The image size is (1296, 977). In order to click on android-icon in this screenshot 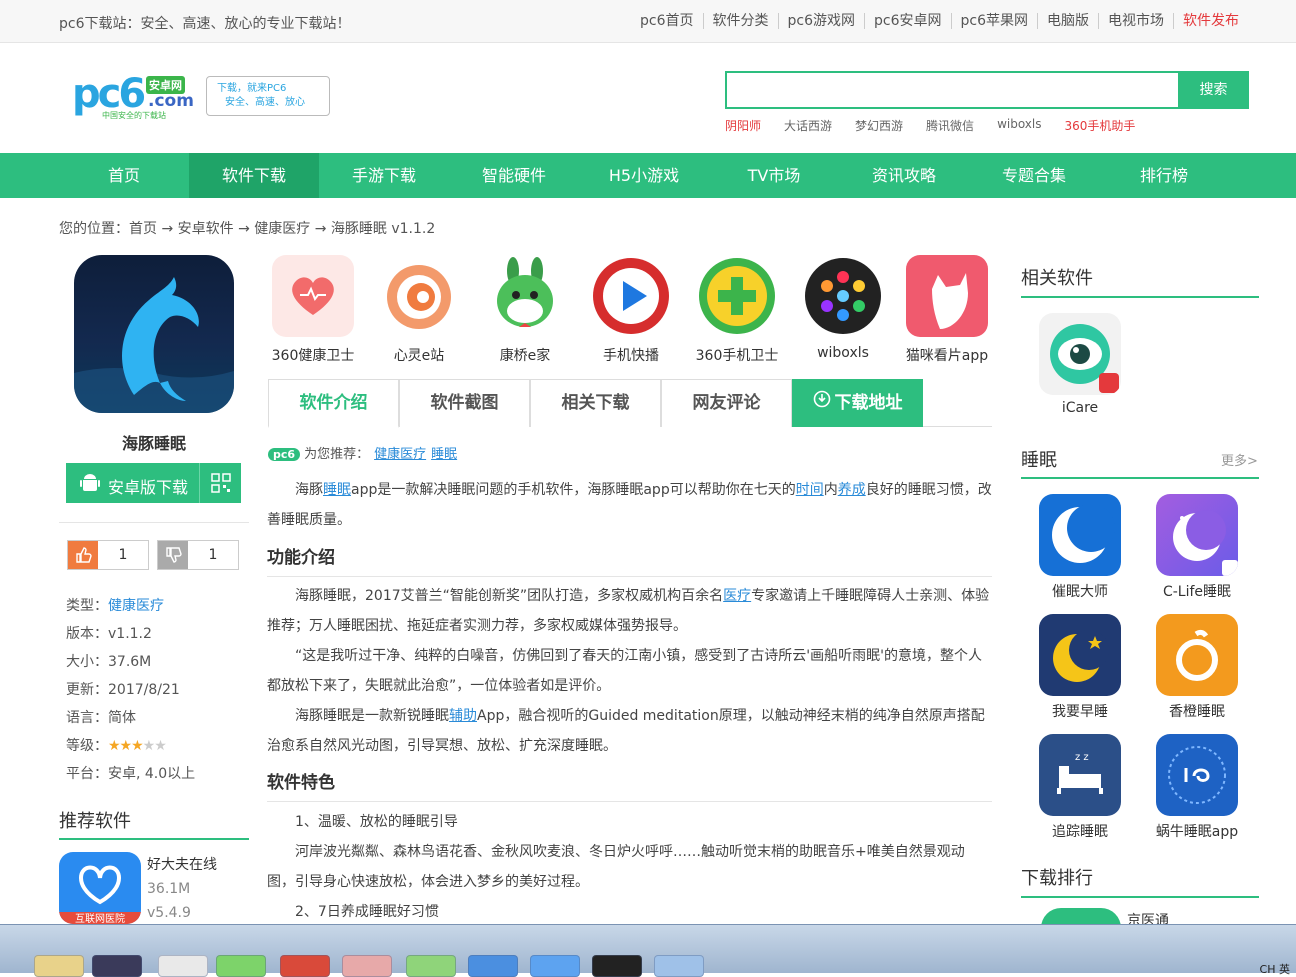, I will do `click(90, 482)`.